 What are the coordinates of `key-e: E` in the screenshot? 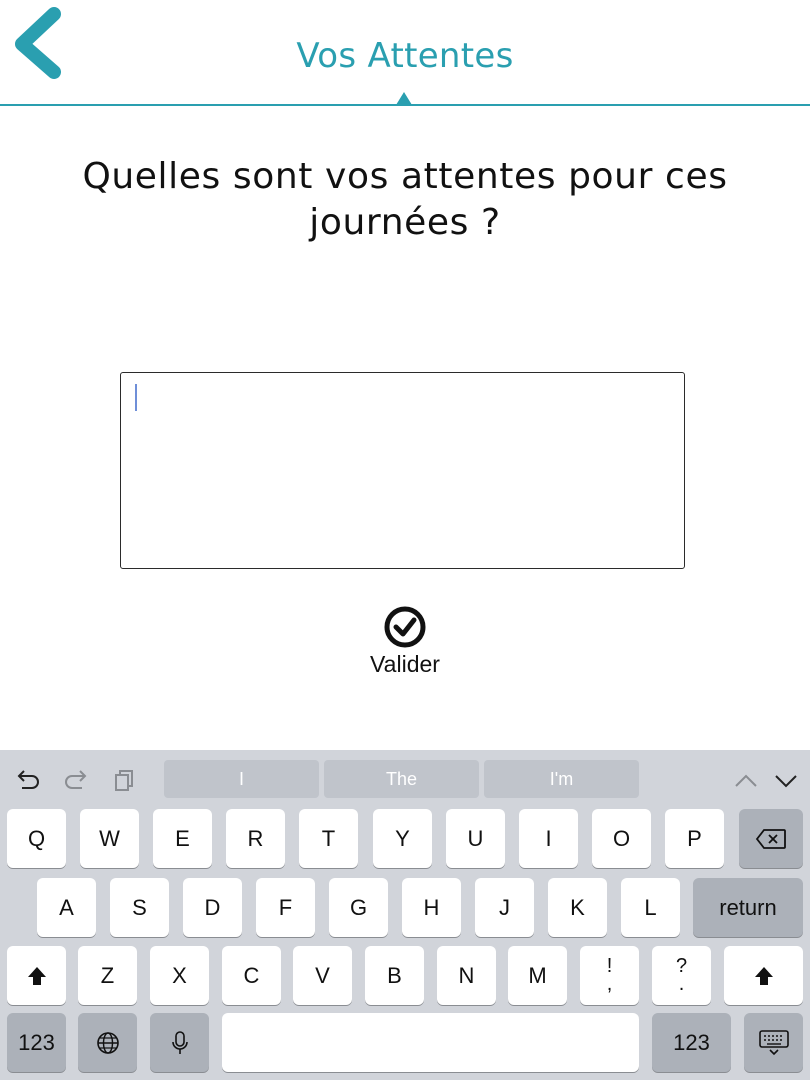 It's located at (182, 838).